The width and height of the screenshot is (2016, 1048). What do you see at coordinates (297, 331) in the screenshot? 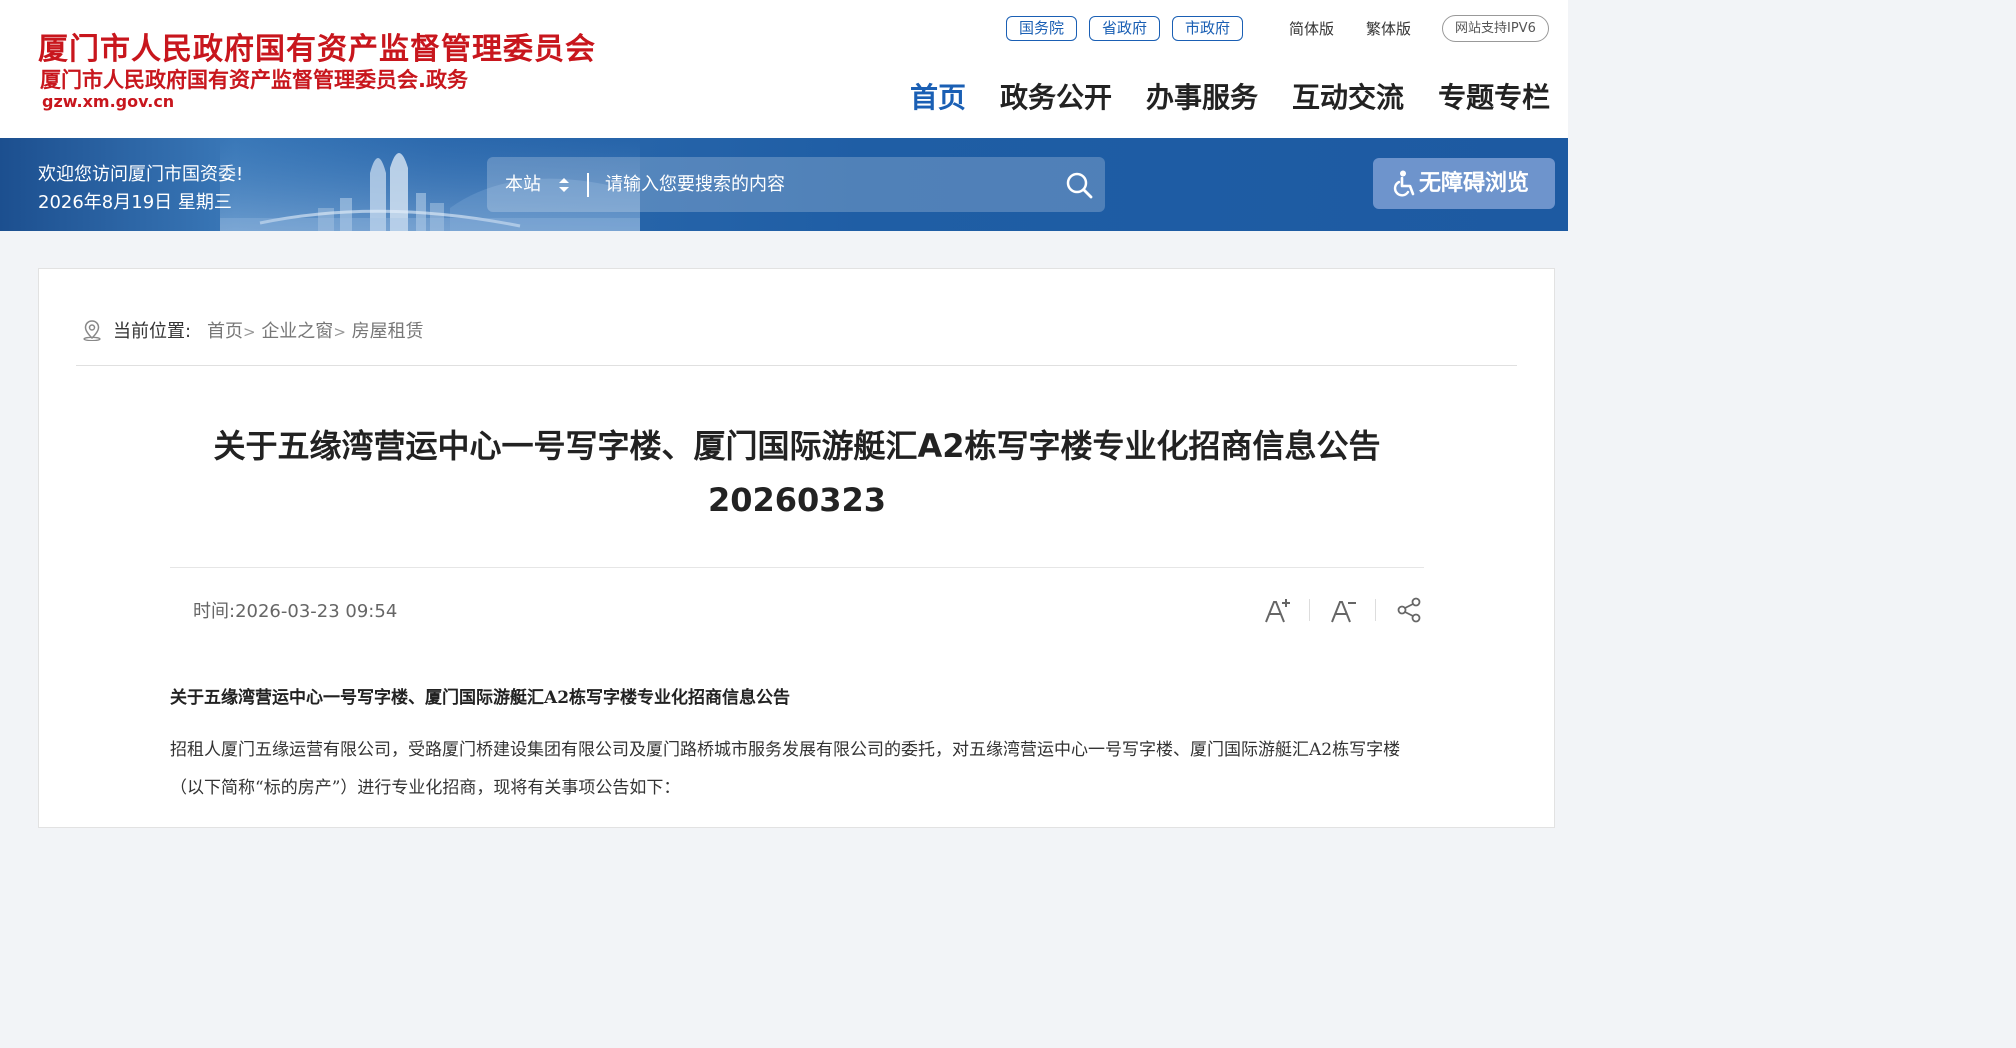
I see `breadcrumb-enterprise-window: 企业之窗` at bounding box center [297, 331].